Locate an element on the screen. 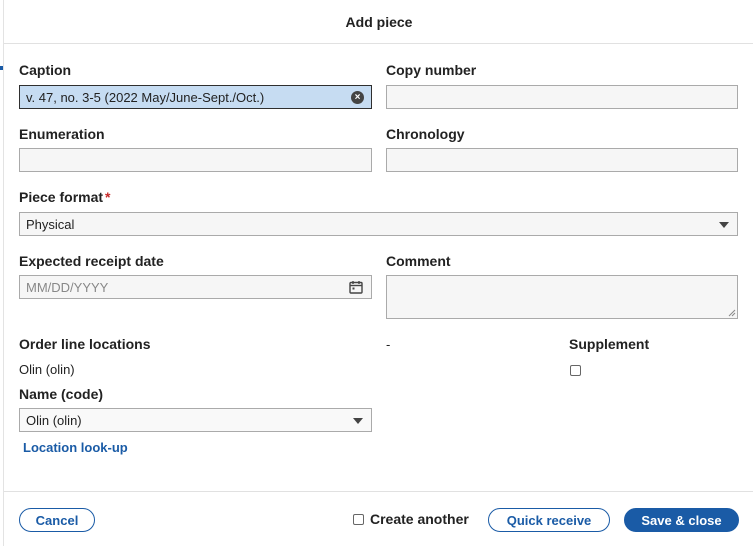 The width and height of the screenshot is (753, 546). order-line-locations-dash: - is located at coordinates (388, 344).